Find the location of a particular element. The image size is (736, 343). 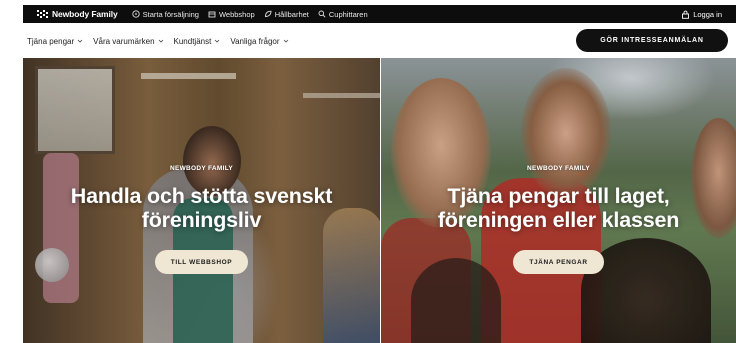

shop-icon is located at coordinates (212, 14).